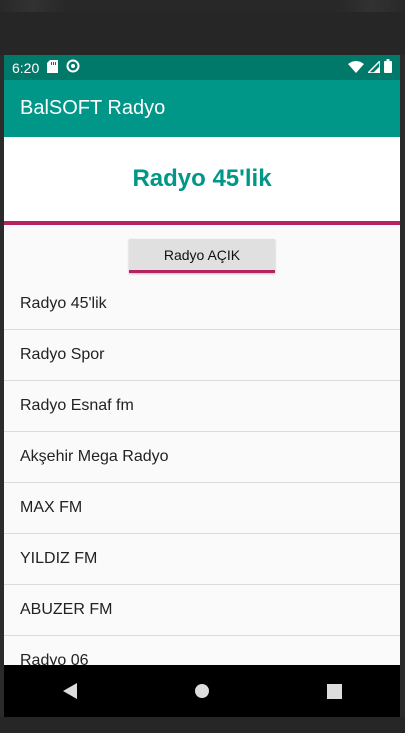  I want to click on station-list-item: YILDIZ FM, so click(202, 559).